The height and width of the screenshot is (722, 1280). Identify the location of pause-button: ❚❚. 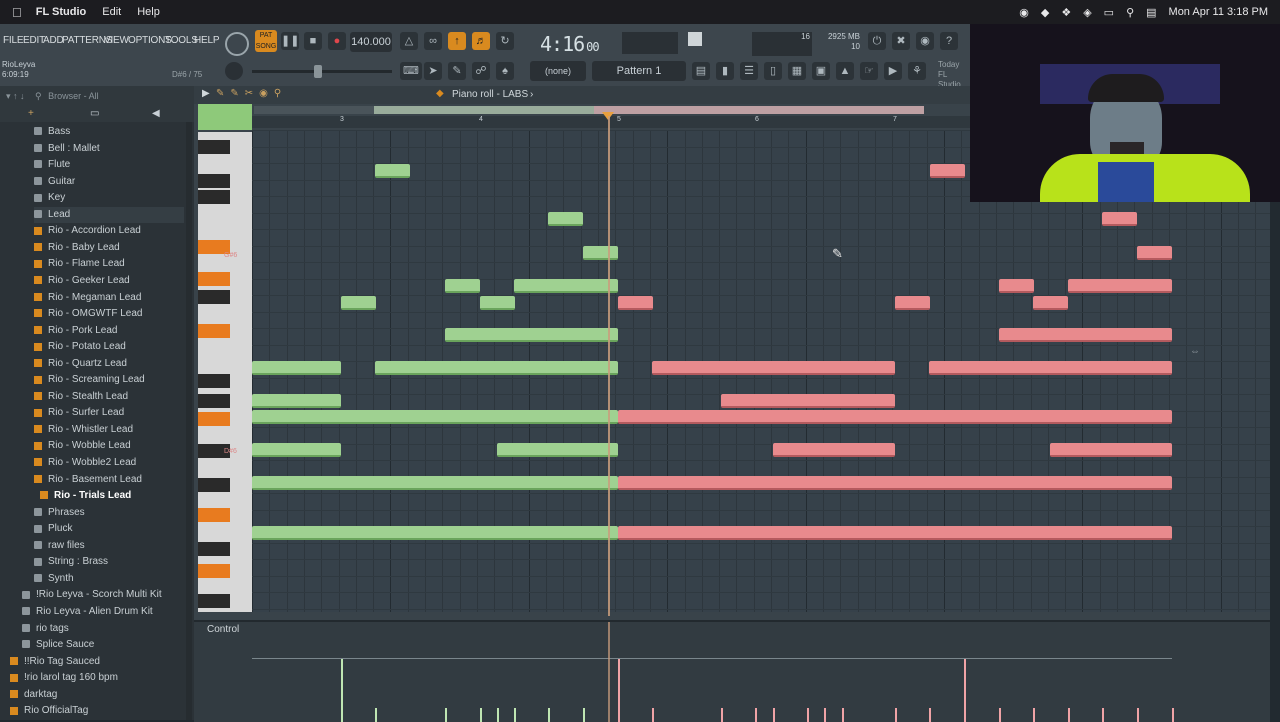
(290, 41).